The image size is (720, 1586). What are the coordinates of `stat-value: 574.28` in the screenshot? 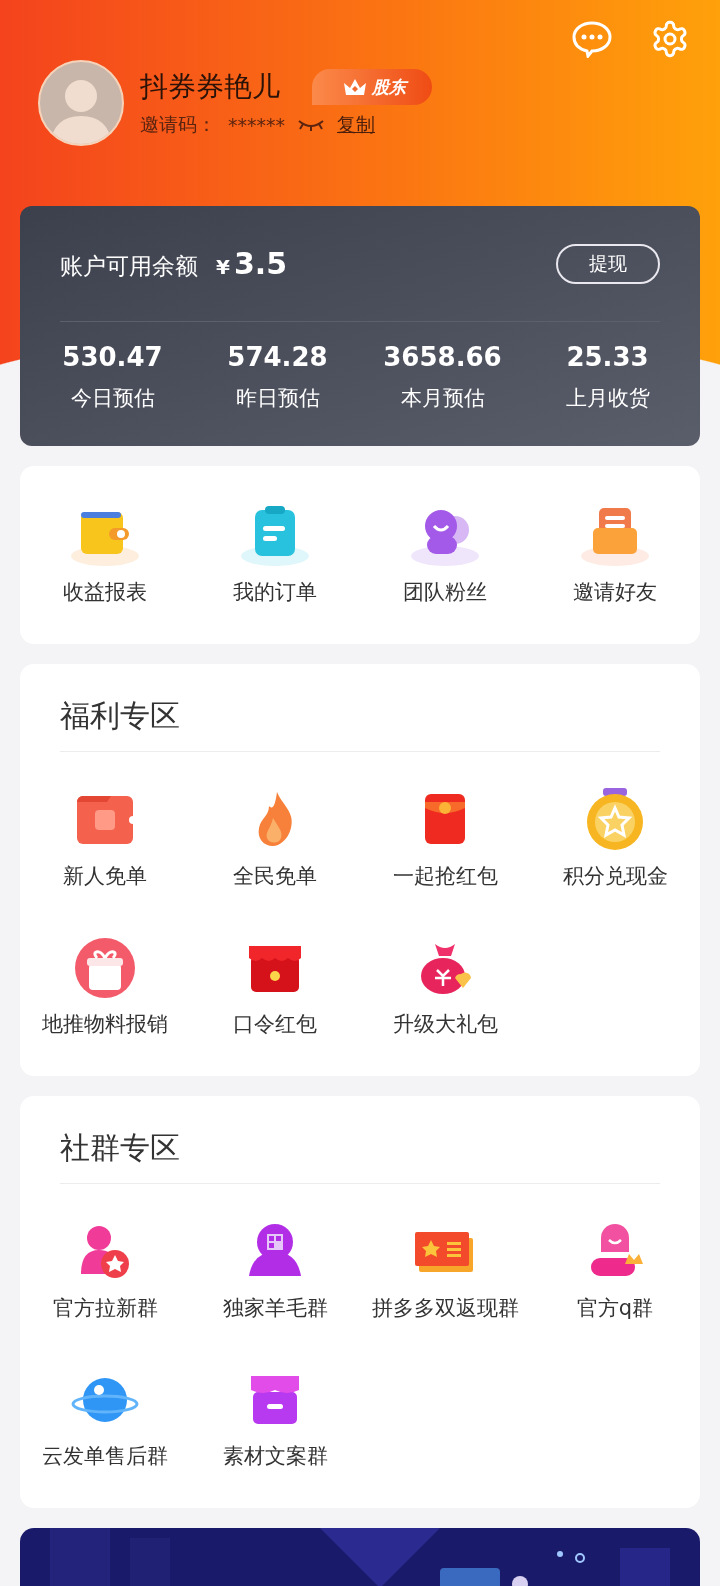 It's located at (277, 357).